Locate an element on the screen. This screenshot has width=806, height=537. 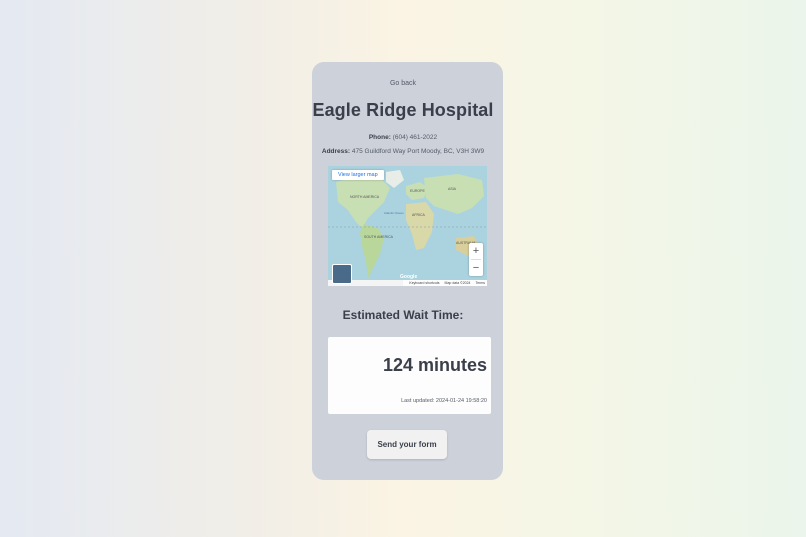
zoom-controls: + − is located at coordinates (476, 259).